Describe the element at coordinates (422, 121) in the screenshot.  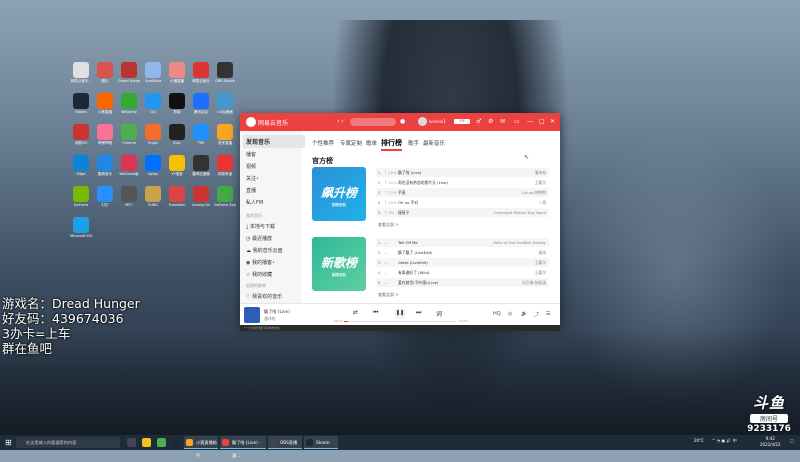
I see `avatar` at that location.